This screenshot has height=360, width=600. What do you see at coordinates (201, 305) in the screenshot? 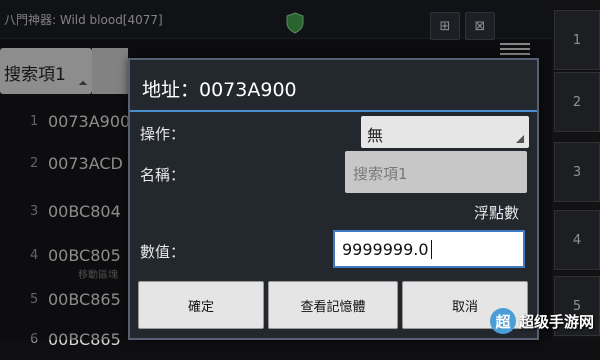
I see `confirm-button: 確定` at bounding box center [201, 305].